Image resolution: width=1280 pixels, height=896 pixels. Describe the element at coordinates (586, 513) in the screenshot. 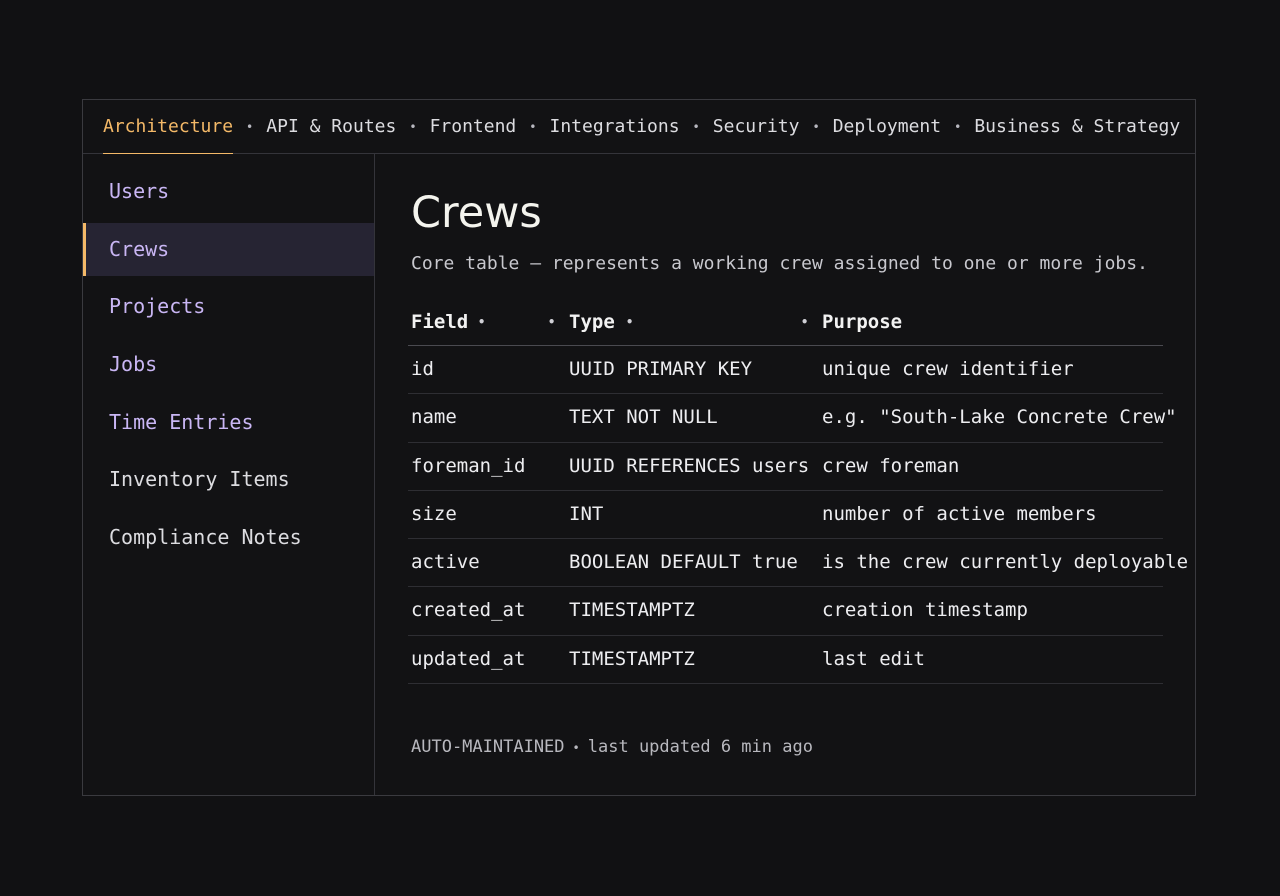

I see `cell-type: INT` at that location.